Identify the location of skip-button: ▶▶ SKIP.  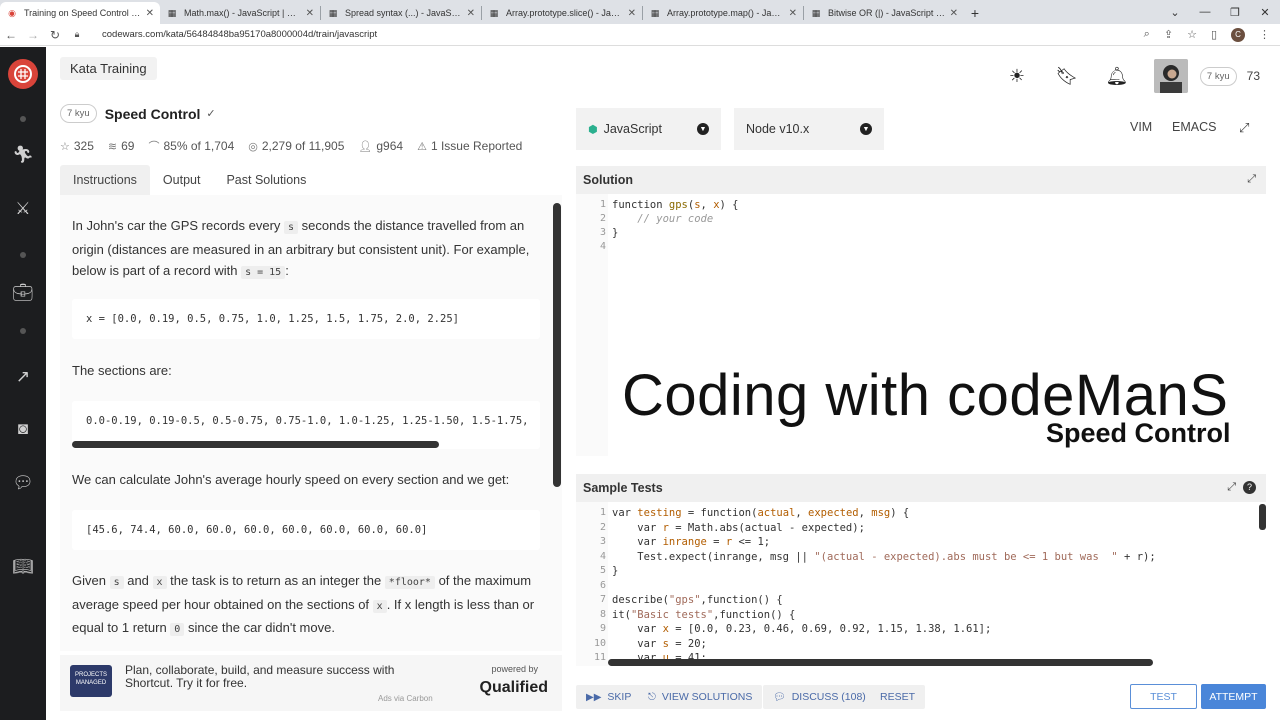
(609, 697).